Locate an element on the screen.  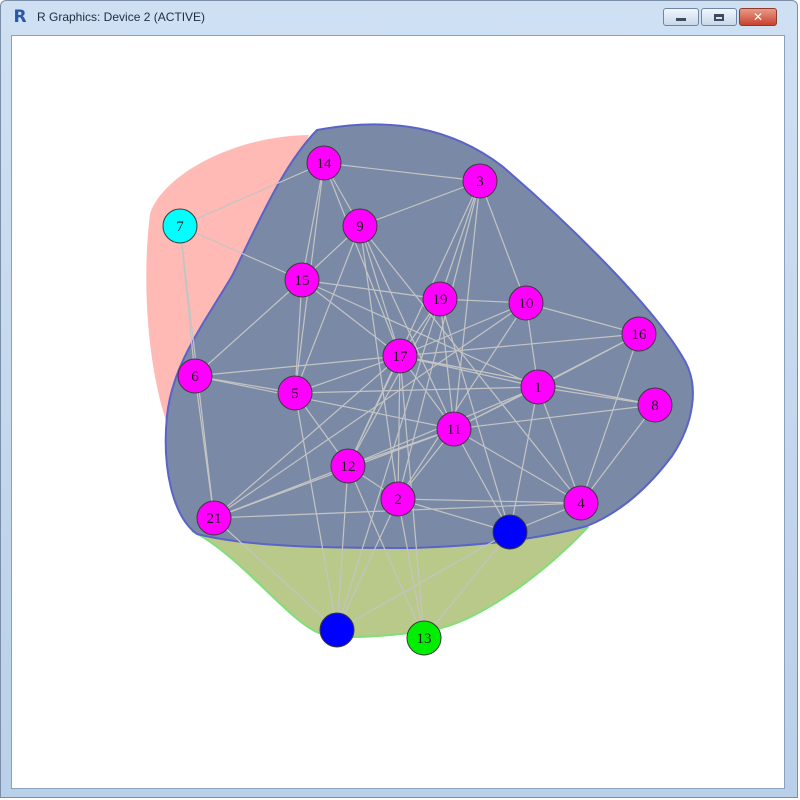
node-label: 7 is located at coordinates (180, 227).